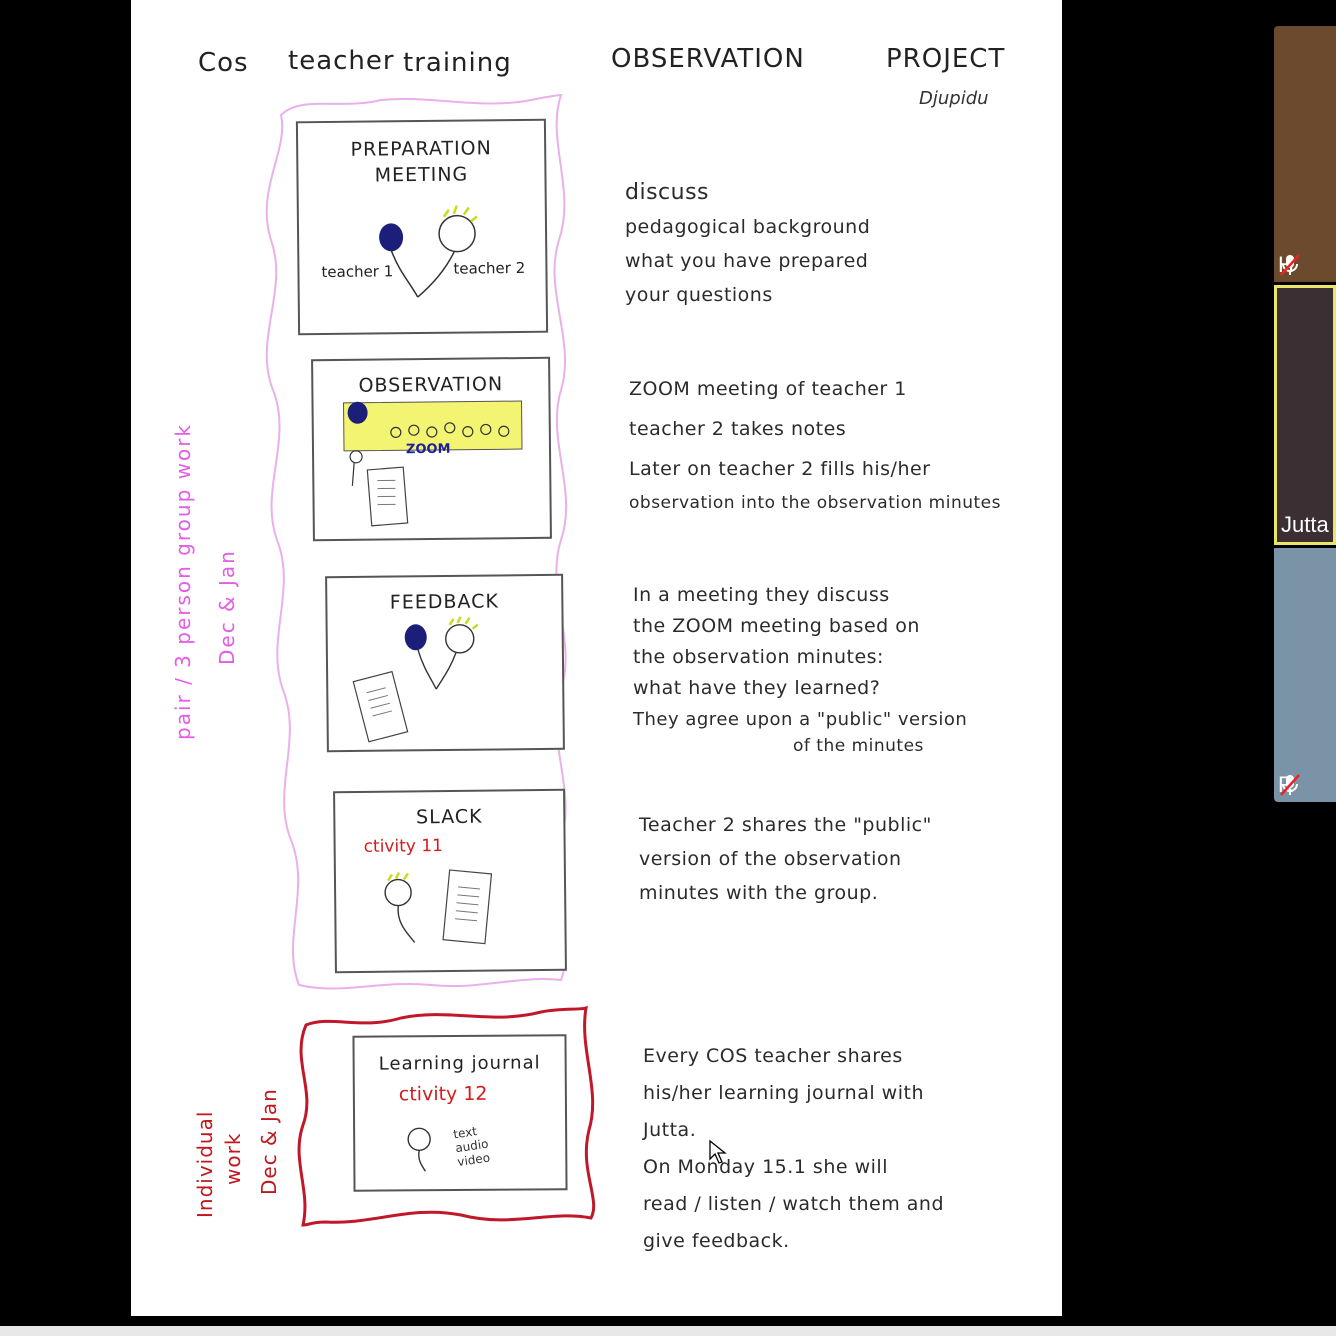 This screenshot has height=1336, width=1336. I want to click on two-teachers-drawing, so click(428, 251).